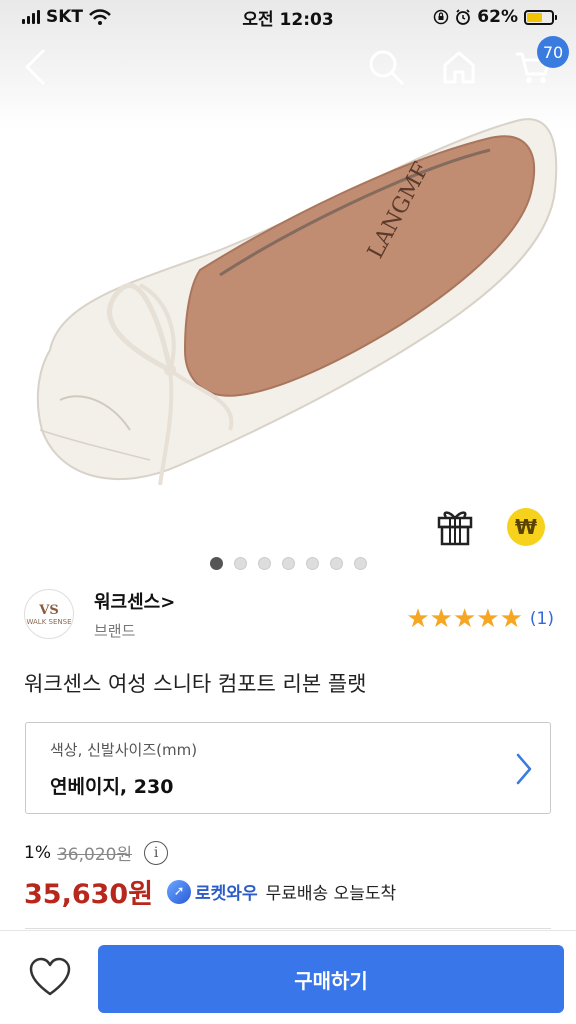  What do you see at coordinates (49, 610) in the screenshot?
I see `brand-logo-mark: VS` at bounding box center [49, 610].